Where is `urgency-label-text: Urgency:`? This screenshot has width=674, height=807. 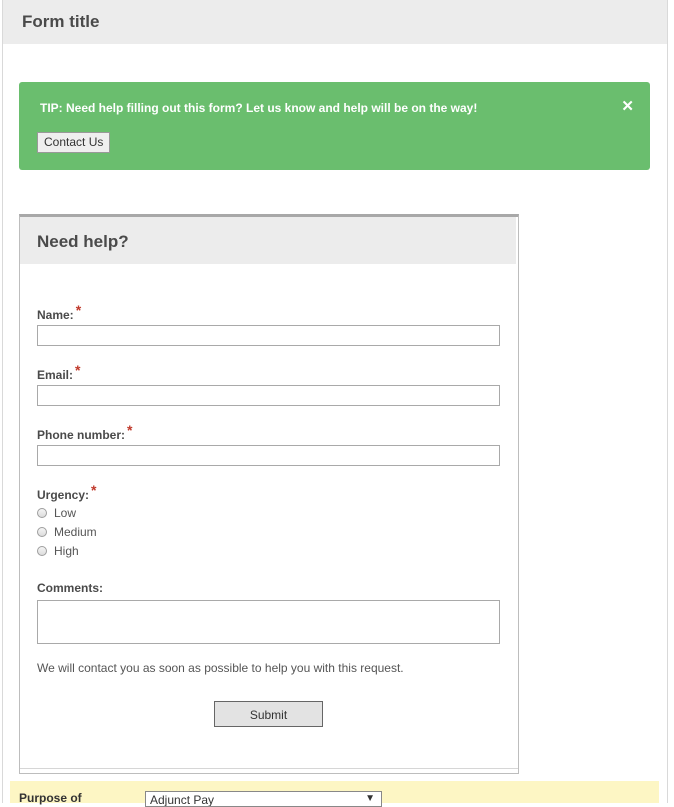
urgency-label-text: Urgency: is located at coordinates (63, 495).